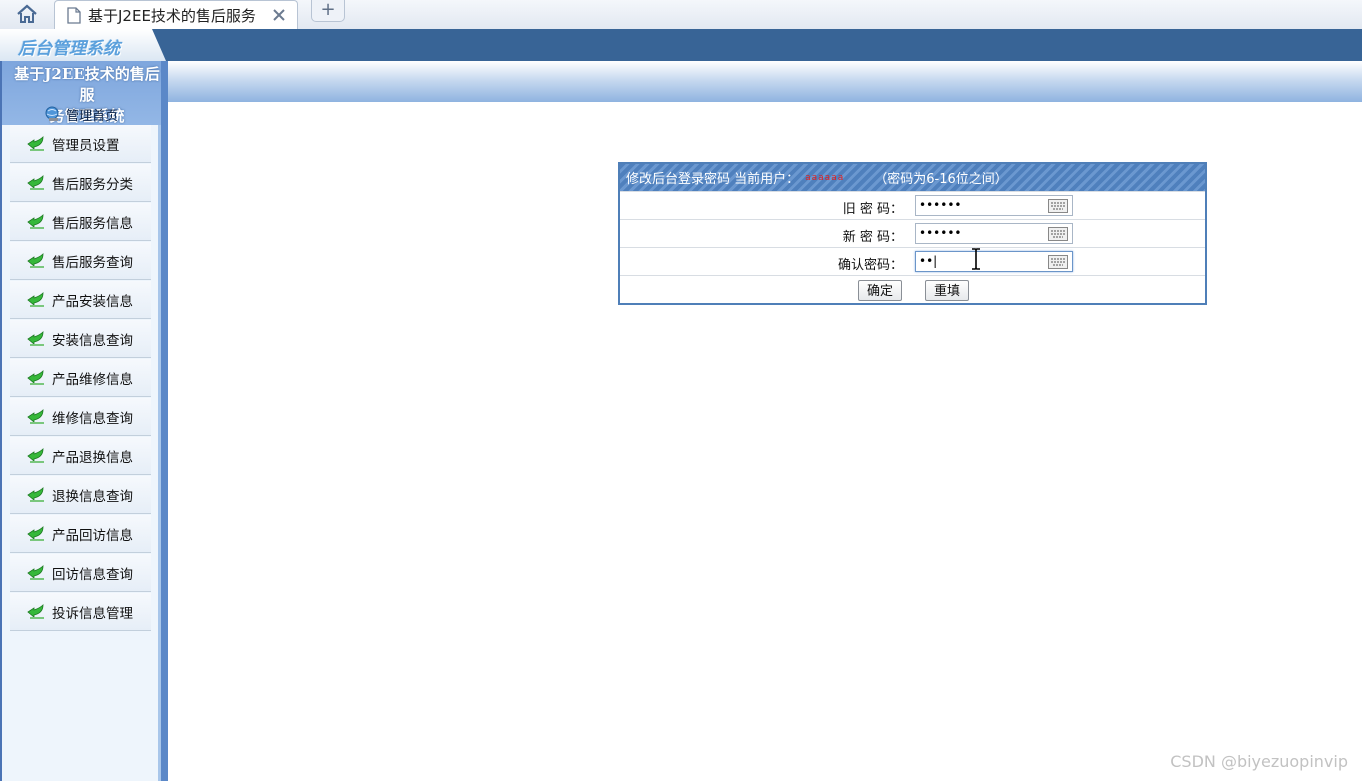  Describe the element at coordinates (880, 290) in the screenshot. I see `submit-button: 确定` at that location.